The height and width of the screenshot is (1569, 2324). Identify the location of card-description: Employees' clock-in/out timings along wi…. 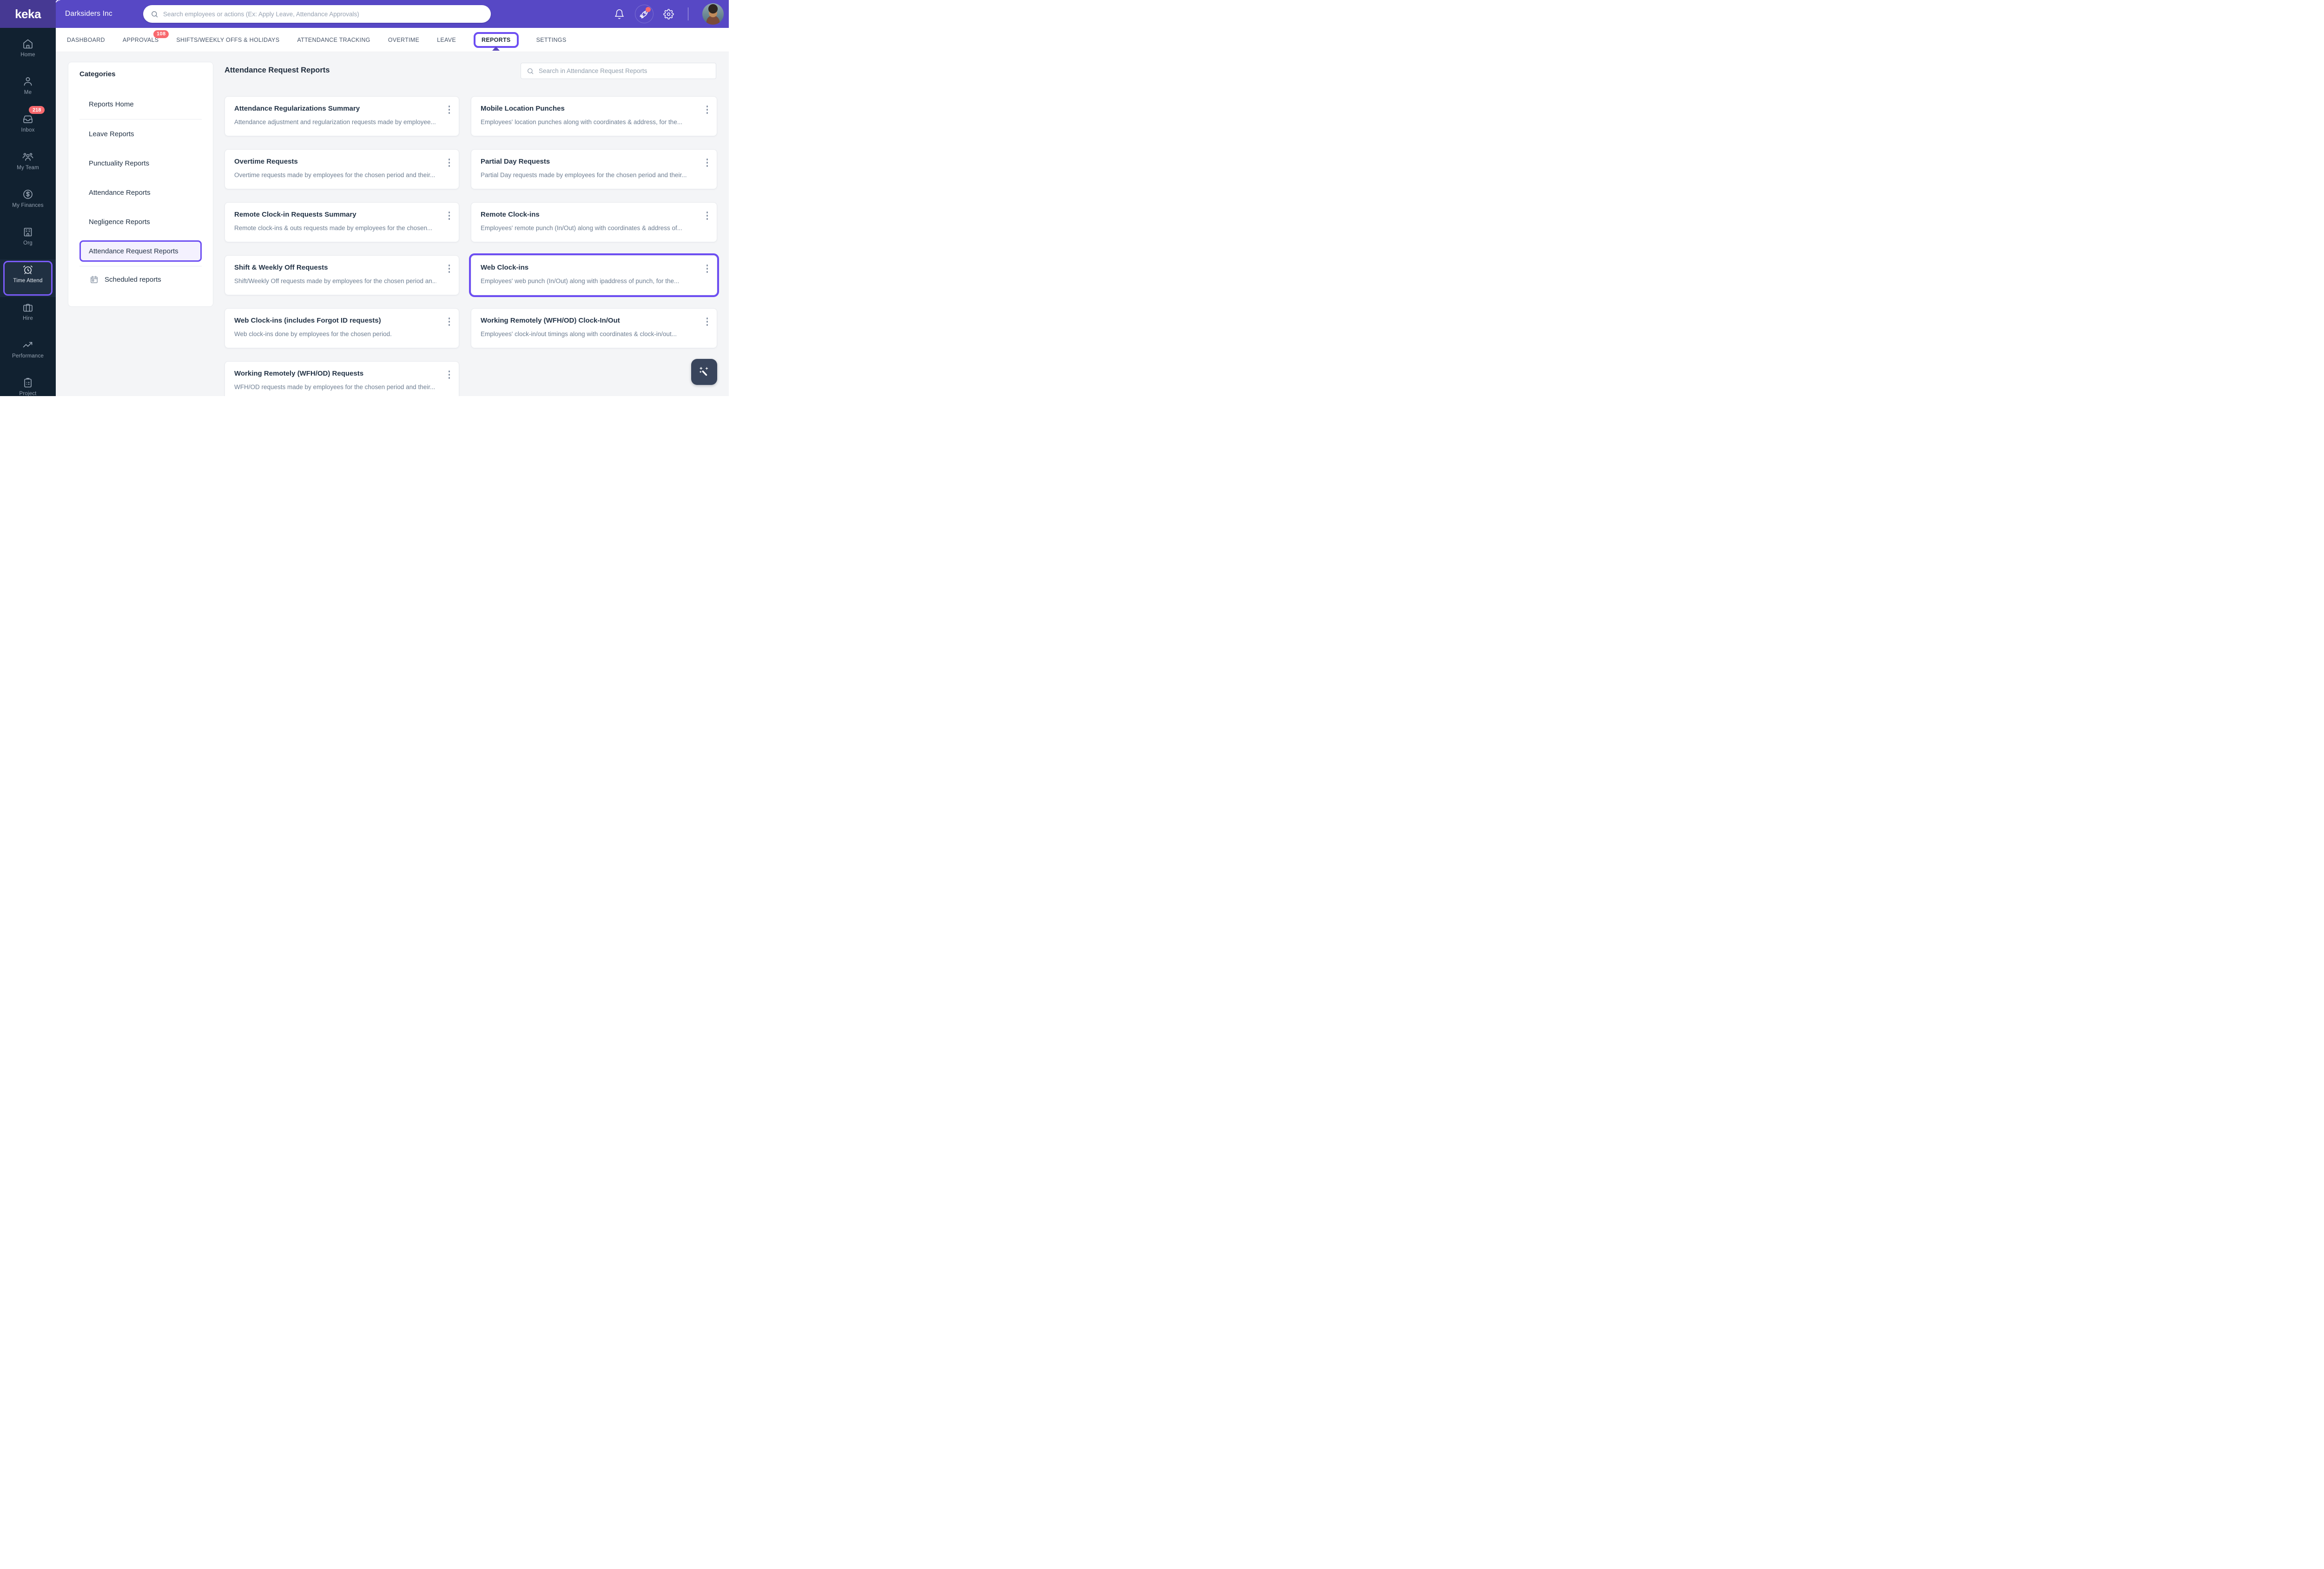
(579, 334).